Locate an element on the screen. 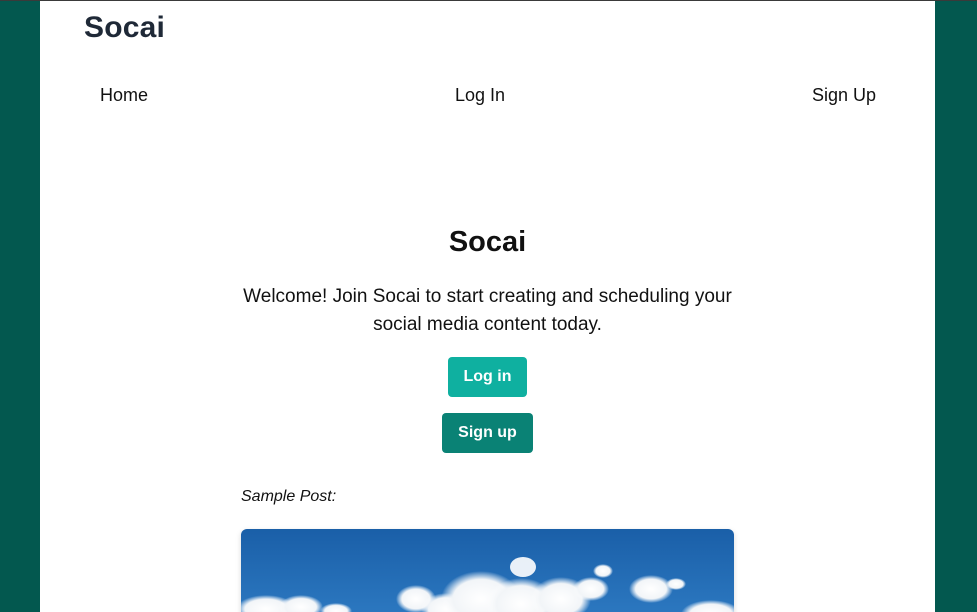  nav-login-link: Log In is located at coordinates (480, 95).